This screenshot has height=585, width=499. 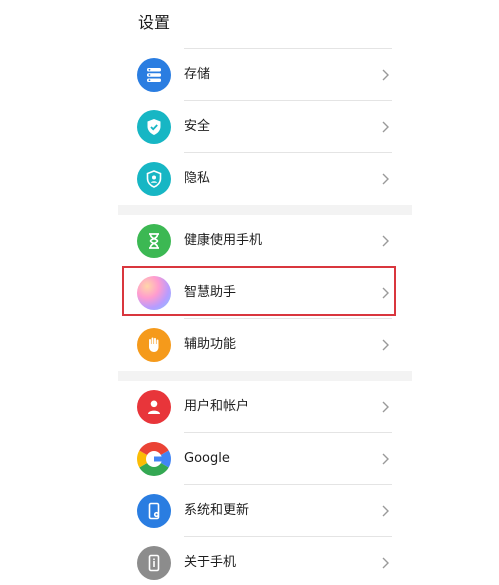 What do you see at coordinates (265, 561) in the screenshot?
I see `settings-item-about-phone: 关于手机` at bounding box center [265, 561].